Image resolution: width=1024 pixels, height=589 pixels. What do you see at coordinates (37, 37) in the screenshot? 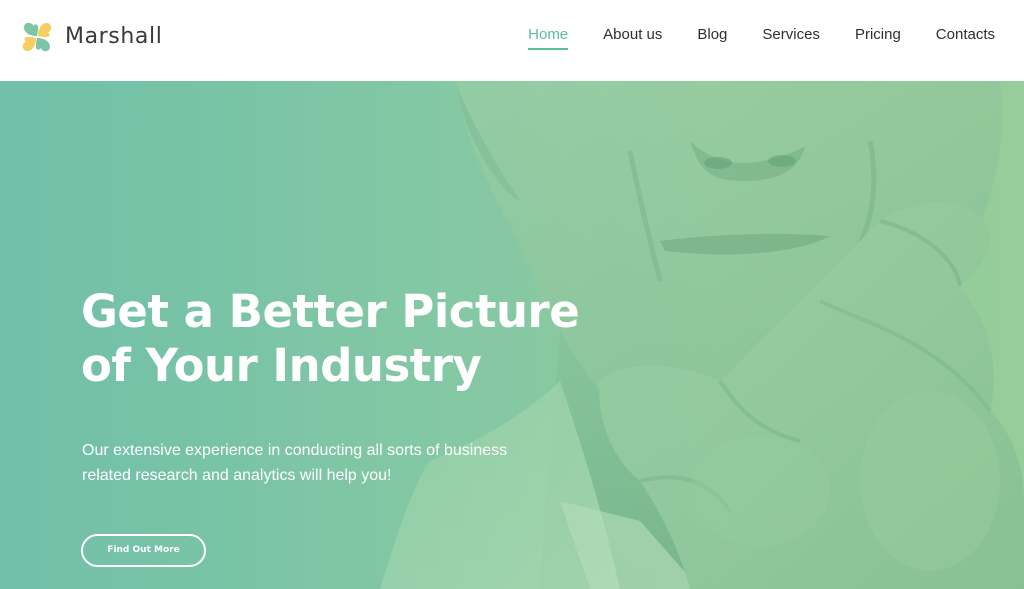
I see `clover-logo-icon` at bounding box center [37, 37].